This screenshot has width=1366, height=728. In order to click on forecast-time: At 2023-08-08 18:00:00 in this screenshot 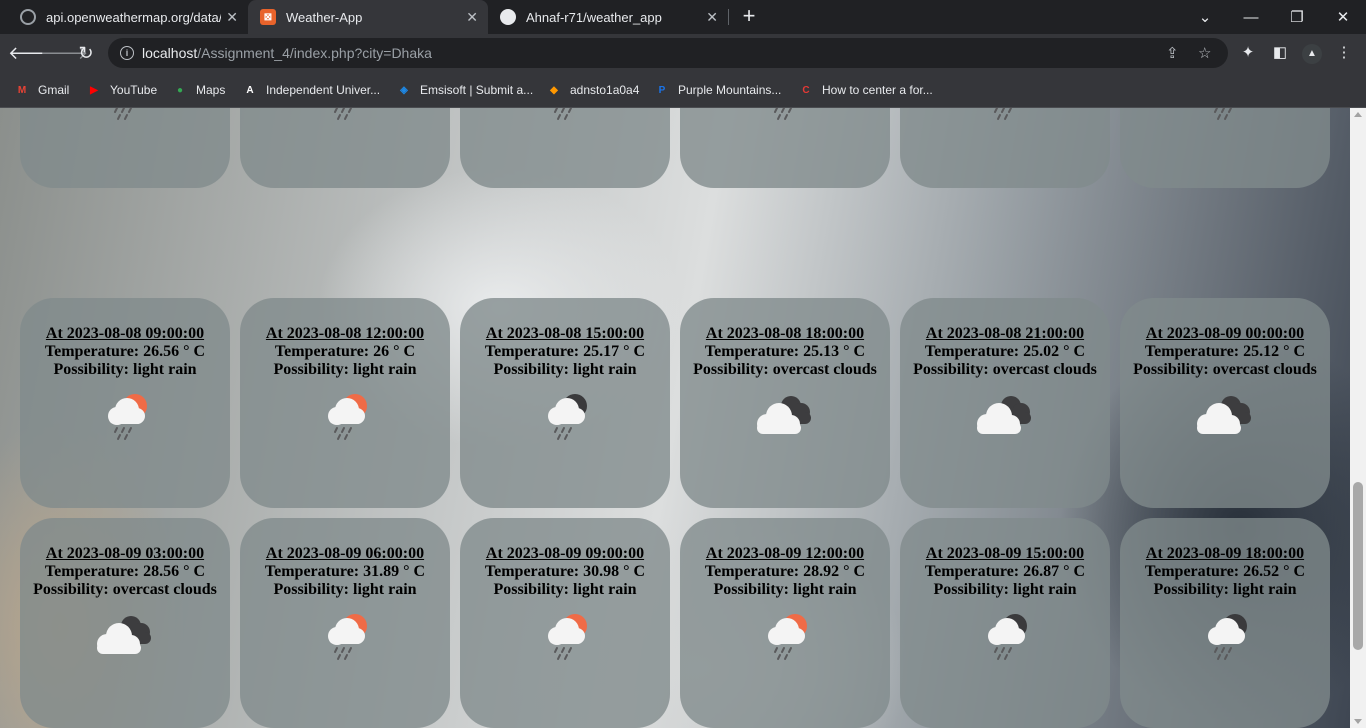, I will do `click(785, 333)`.